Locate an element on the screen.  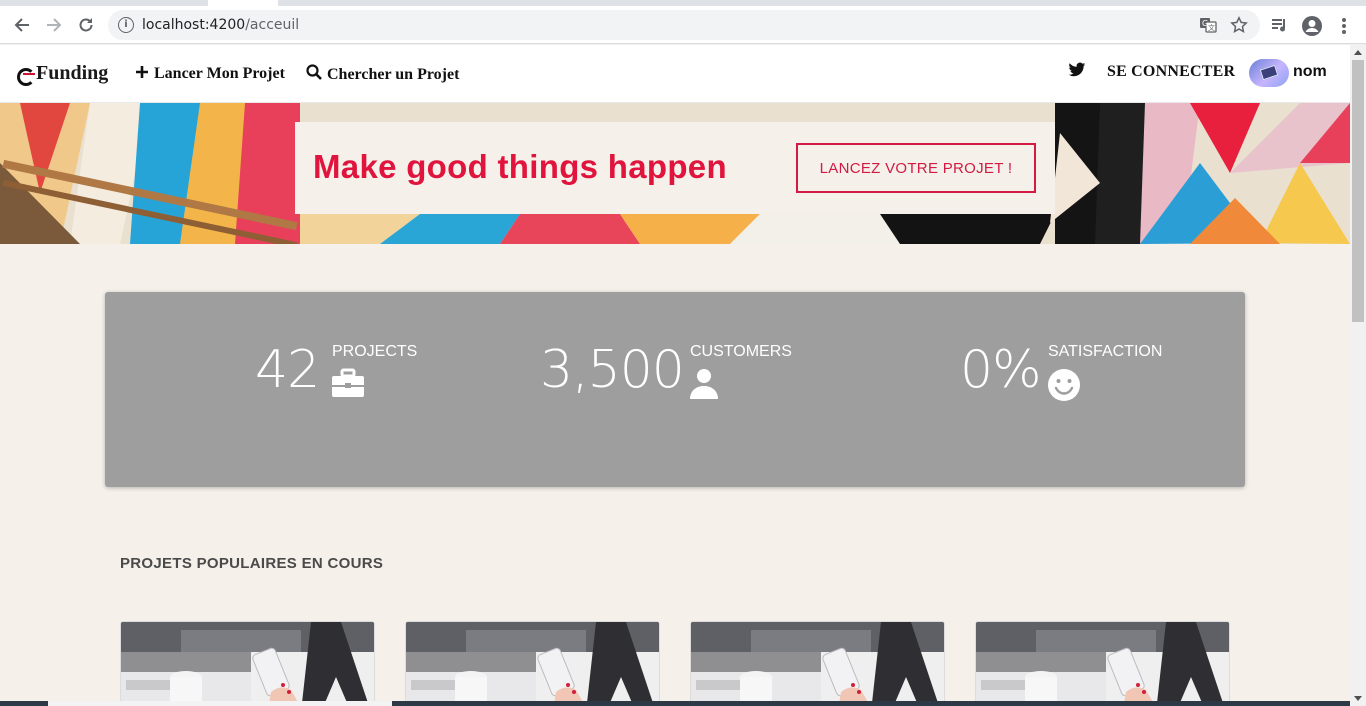
username: nom is located at coordinates (1310, 72).